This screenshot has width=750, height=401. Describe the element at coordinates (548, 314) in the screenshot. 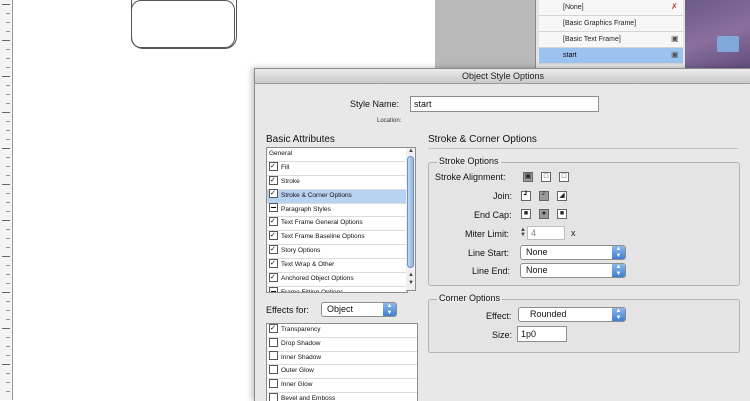

I see `corner-effect-value: Rounded` at that location.